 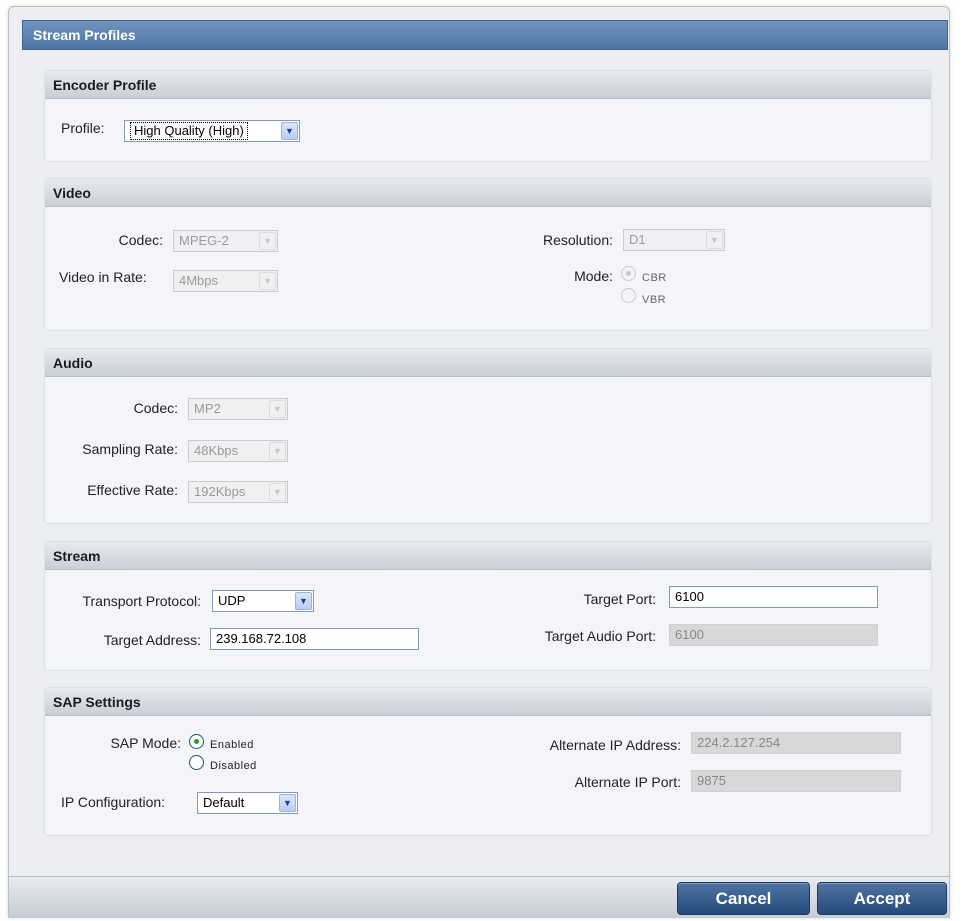 I want to click on section-header-stream: Stream, so click(x=488, y=556).